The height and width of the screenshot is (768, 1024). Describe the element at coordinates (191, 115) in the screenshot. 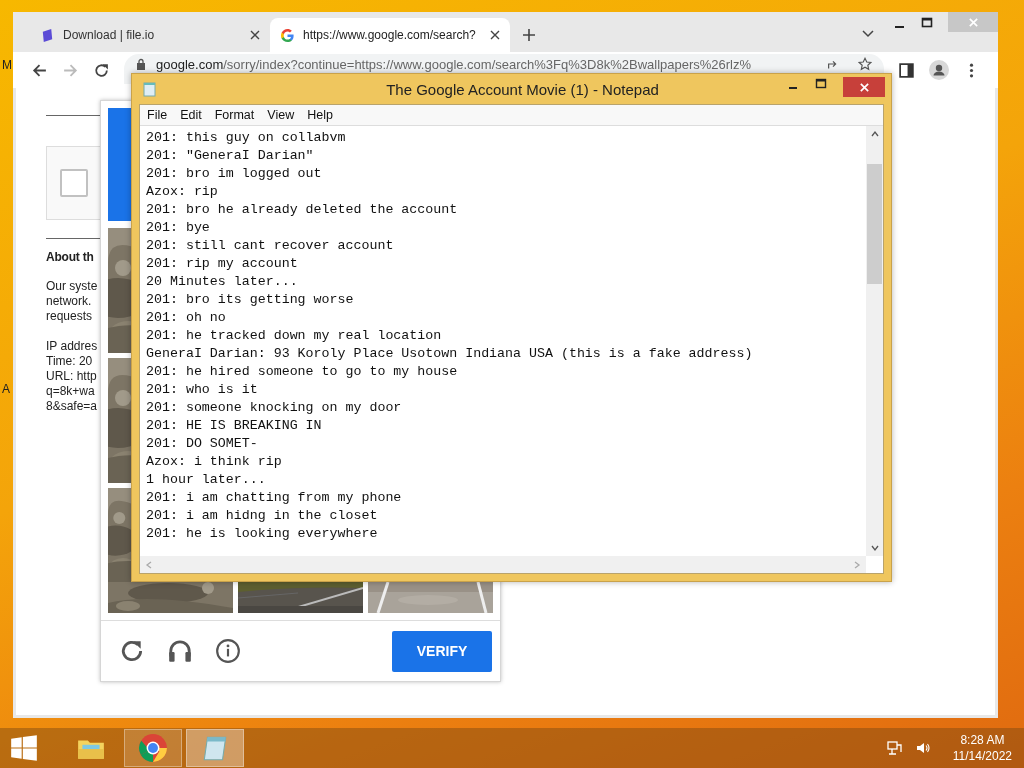

I see `menu-item: Edit` at that location.